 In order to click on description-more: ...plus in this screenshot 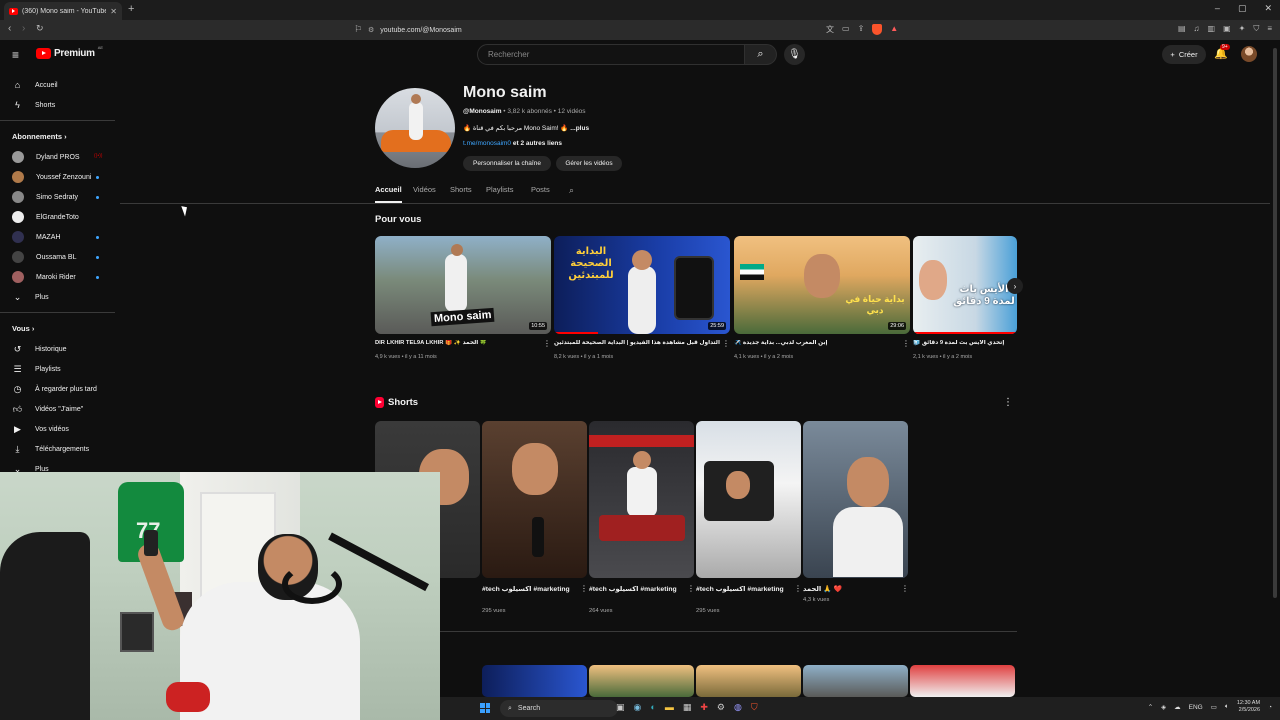, I will do `click(579, 128)`.